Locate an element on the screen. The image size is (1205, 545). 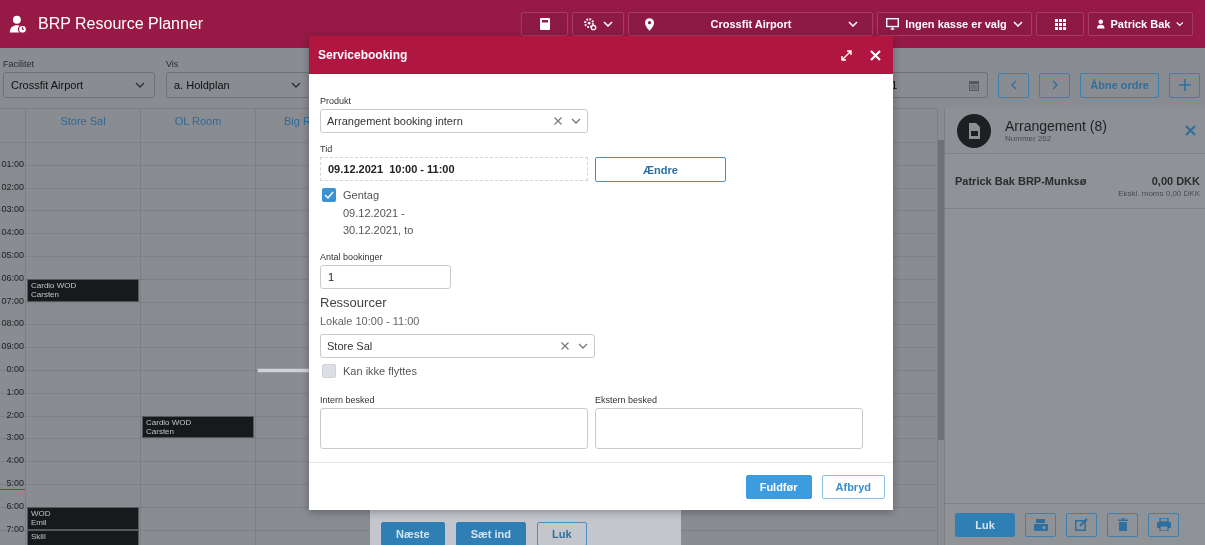
chevron-left-icon is located at coordinates (1013, 85).